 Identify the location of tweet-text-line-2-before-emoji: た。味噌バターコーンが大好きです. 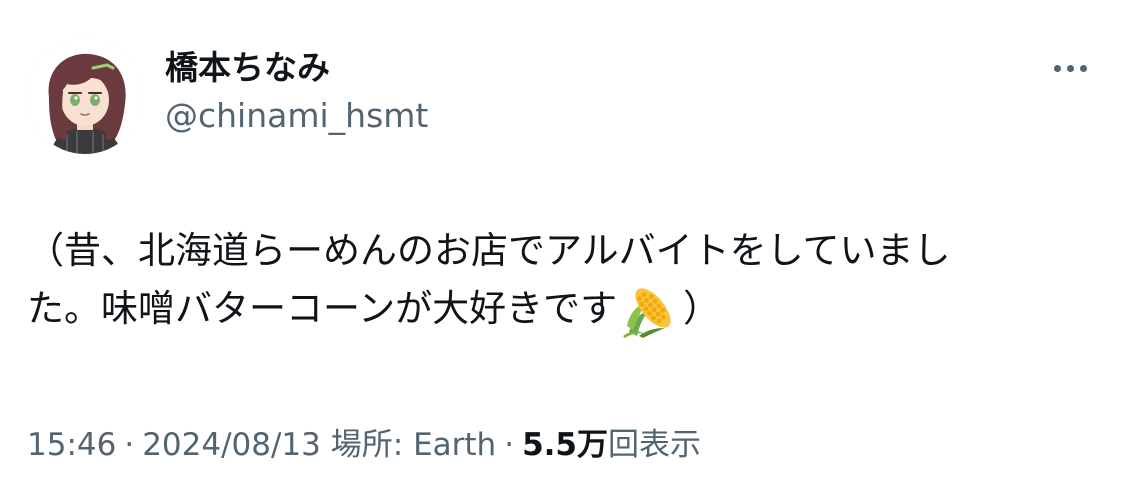
(322, 308).